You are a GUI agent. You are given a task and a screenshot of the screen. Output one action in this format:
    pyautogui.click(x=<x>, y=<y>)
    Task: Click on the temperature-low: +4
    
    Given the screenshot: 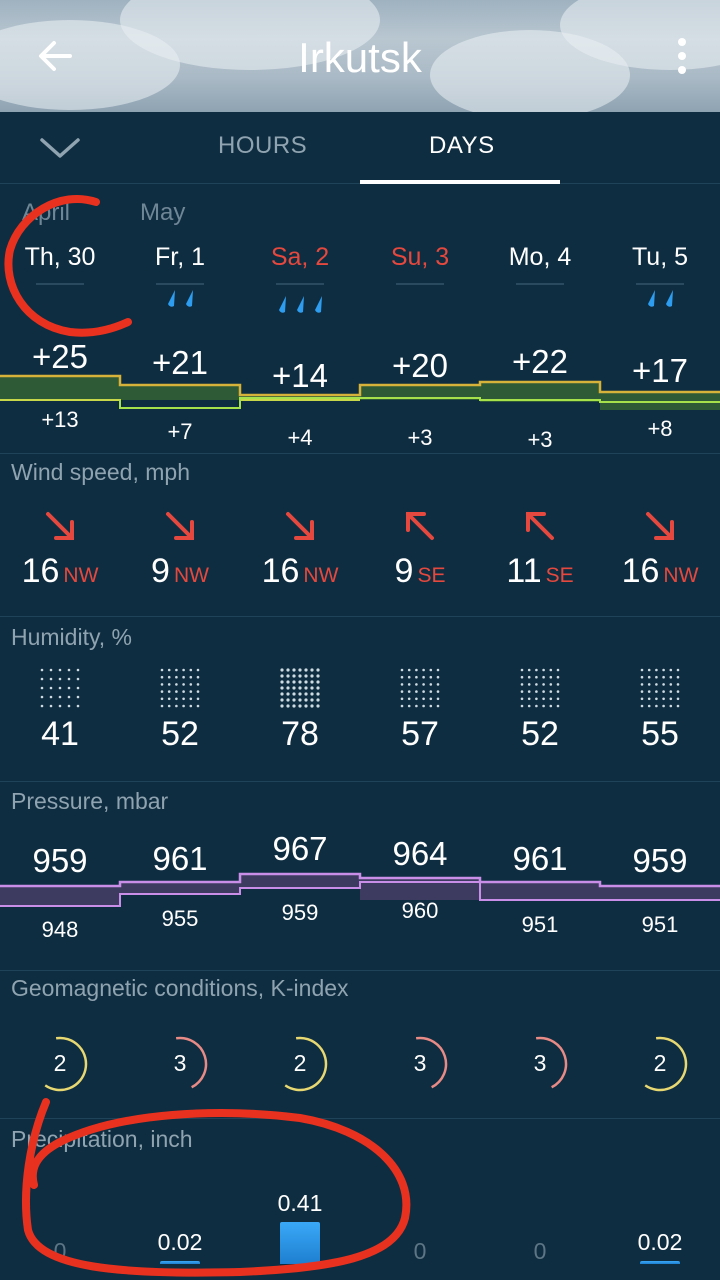 What is the action you would take?
    pyautogui.click(x=300, y=437)
    